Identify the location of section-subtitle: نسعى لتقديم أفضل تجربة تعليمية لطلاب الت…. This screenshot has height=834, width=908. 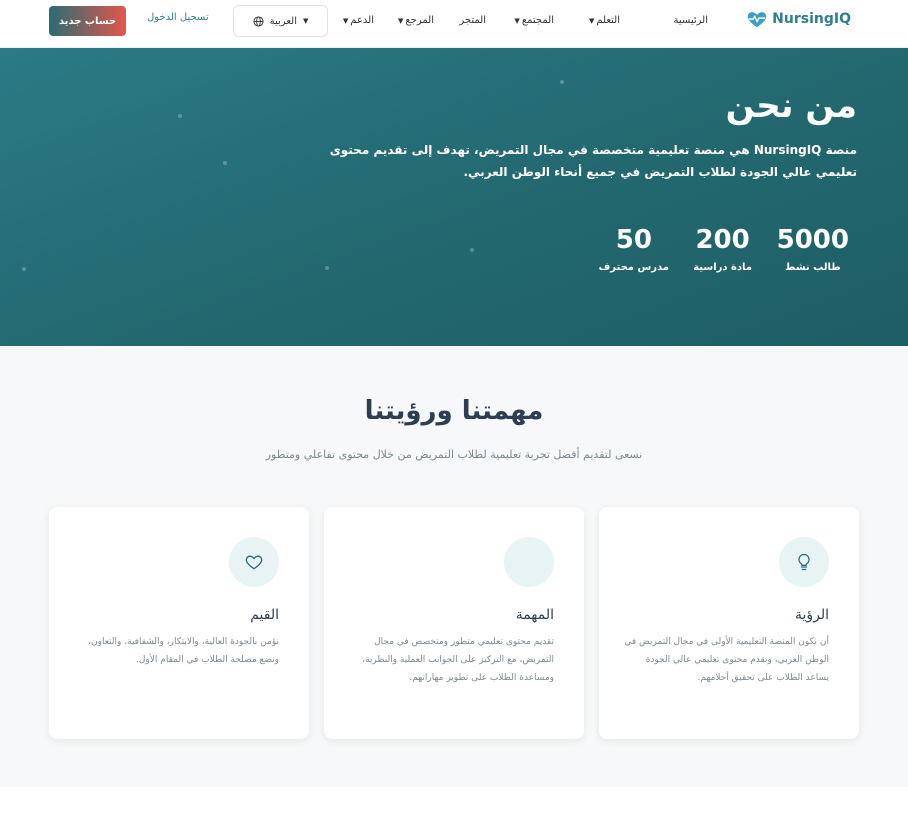
(454, 454).